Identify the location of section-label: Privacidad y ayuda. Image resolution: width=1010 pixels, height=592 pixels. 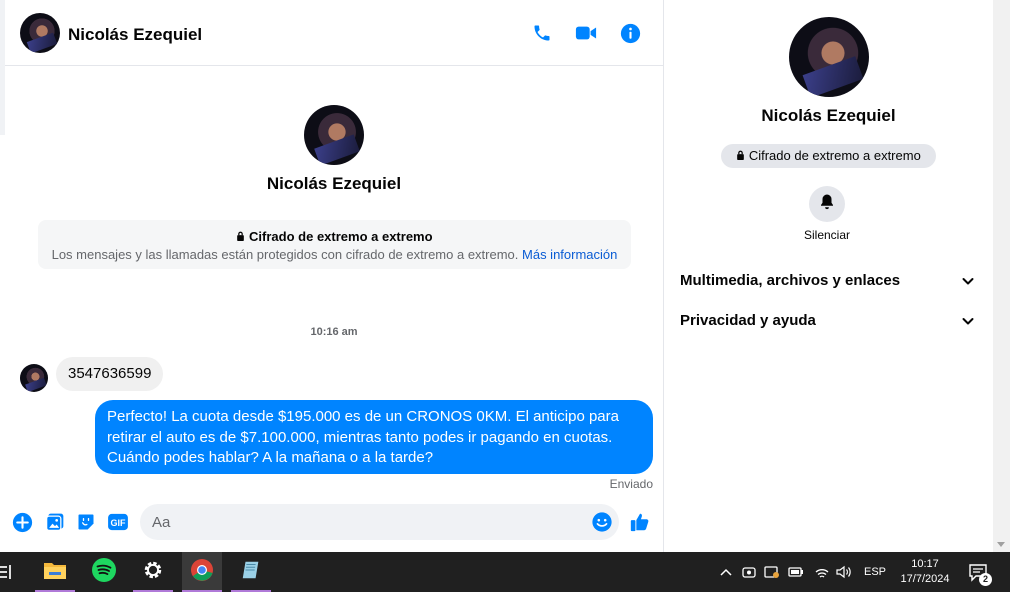
(748, 320).